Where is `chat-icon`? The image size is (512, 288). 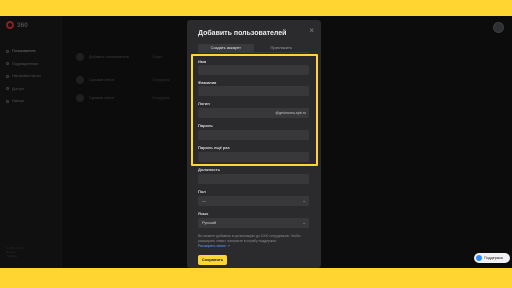 chat-icon is located at coordinates (479, 258).